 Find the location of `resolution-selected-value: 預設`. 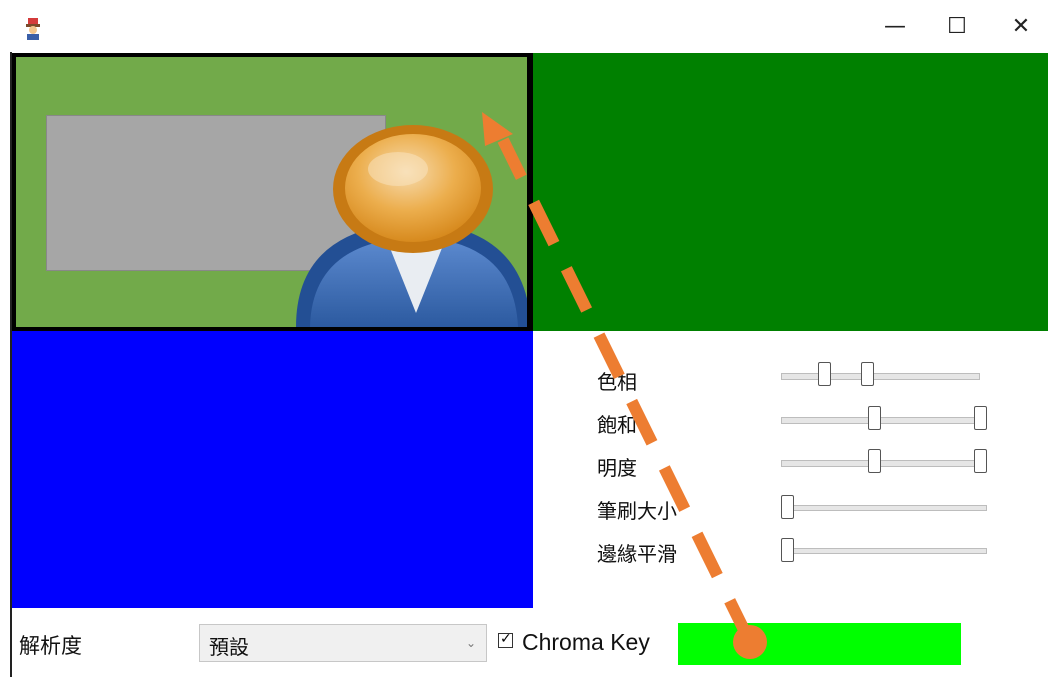

resolution-selected-value: 預設 is located at coordinates (229, 647).